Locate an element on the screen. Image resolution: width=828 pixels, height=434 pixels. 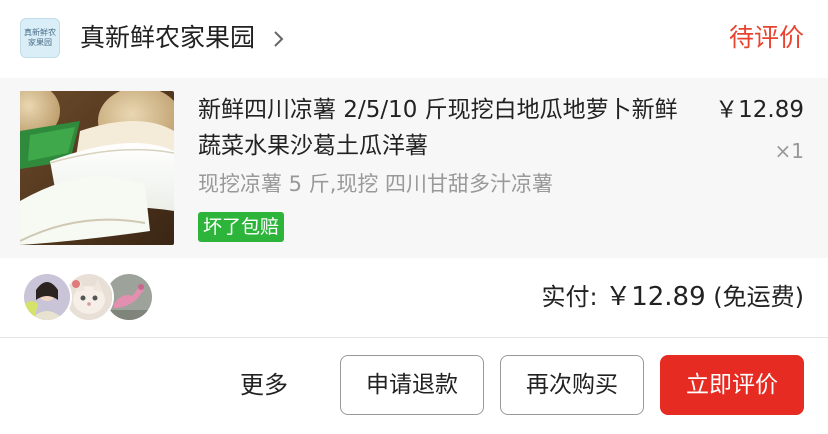
product-spec: 现挖凉薯 5 斤,现挖 四川甘甜多汁凉薯 is located at coordinates (376, 184).